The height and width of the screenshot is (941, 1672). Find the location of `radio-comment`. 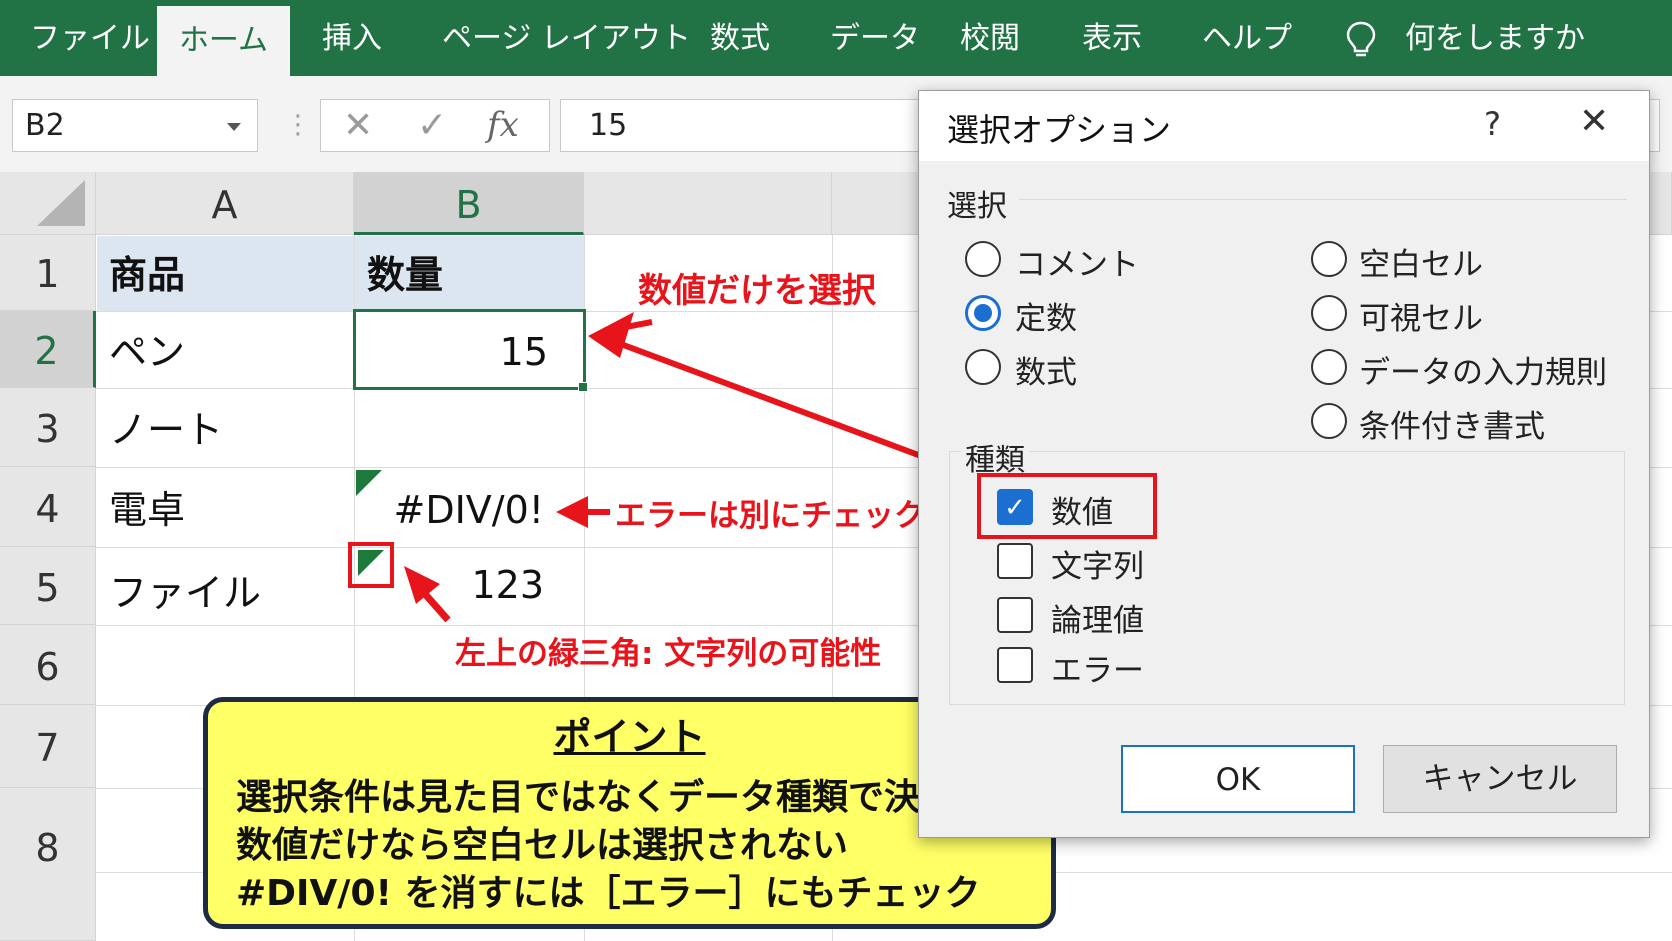

radio-comment is located at coordinates (983, 259).